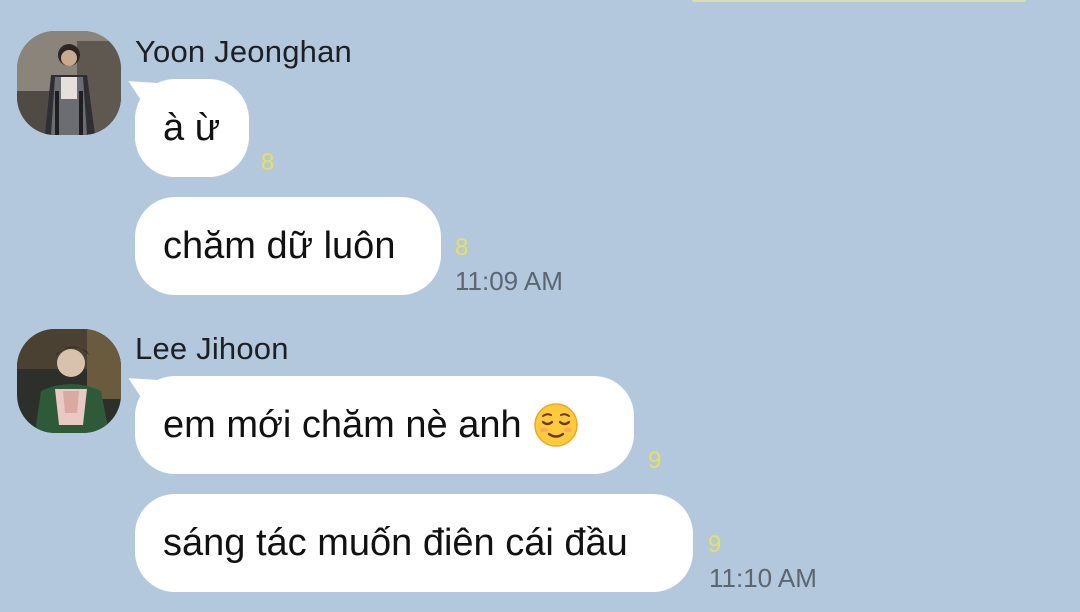 Image resolution: width=1080 pixels, height=612 pixels. Describe the element at coordinates (555, 425) in the screenshot. I see `relieved-face-emoji-icon` at that location.